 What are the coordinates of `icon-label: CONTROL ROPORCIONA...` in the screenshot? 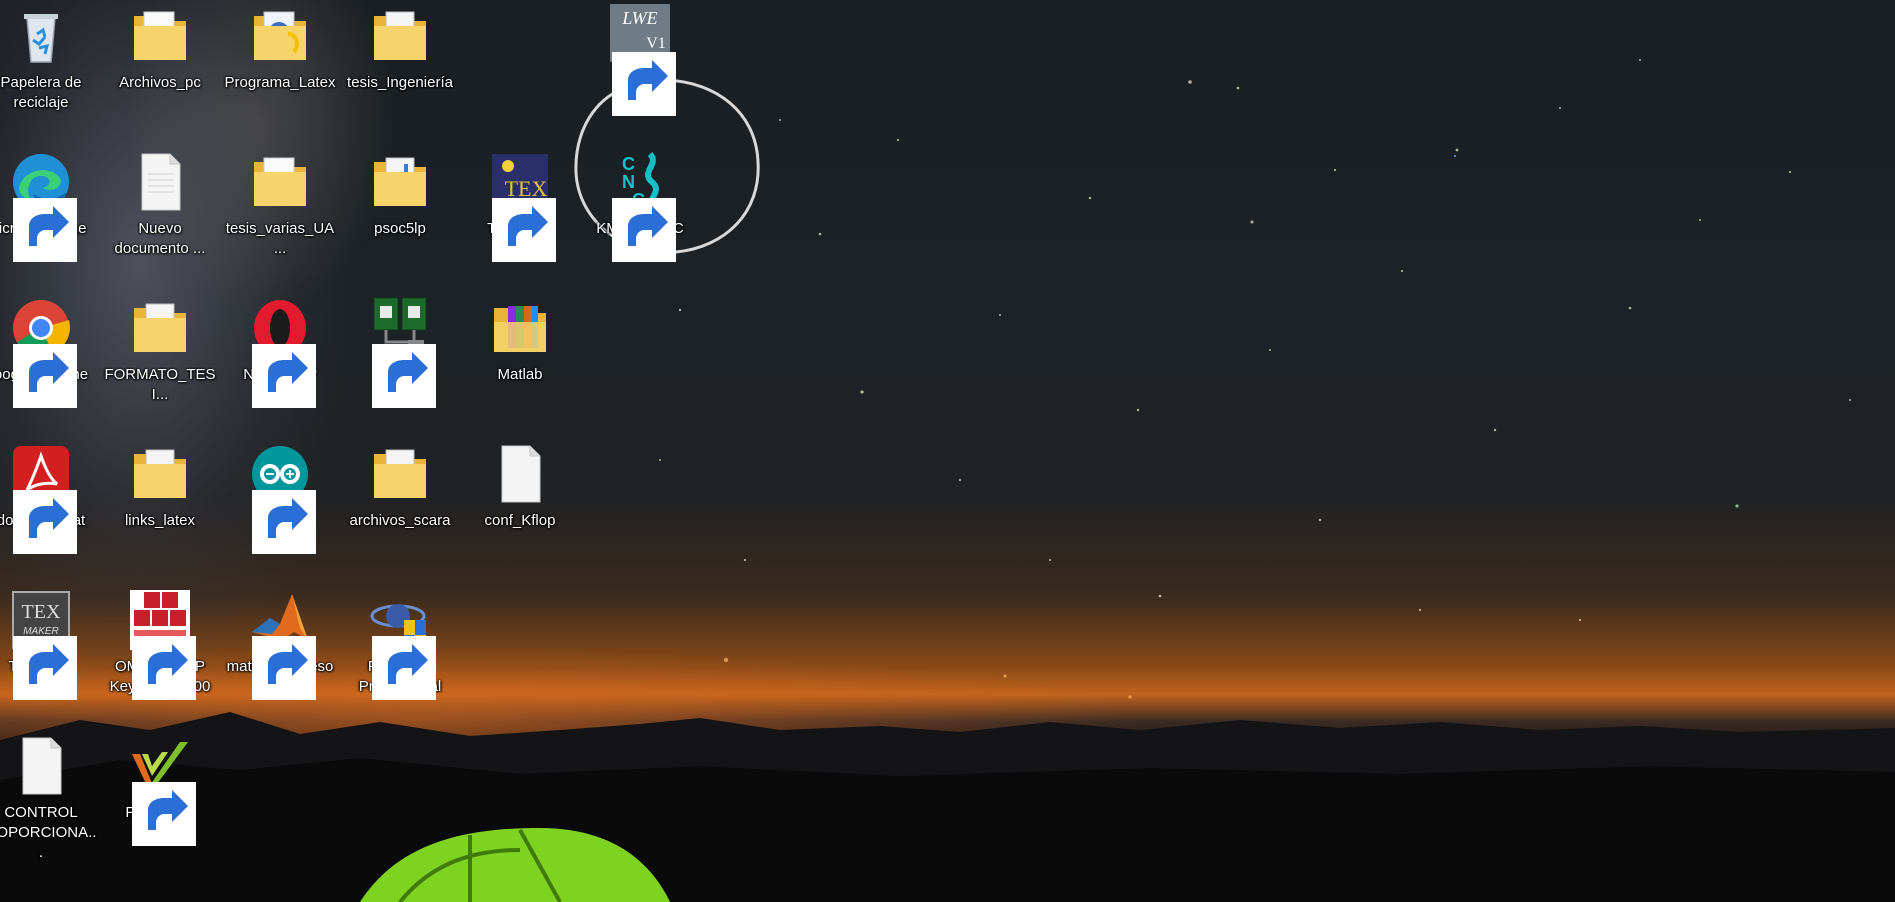 It's located at (48, 832).